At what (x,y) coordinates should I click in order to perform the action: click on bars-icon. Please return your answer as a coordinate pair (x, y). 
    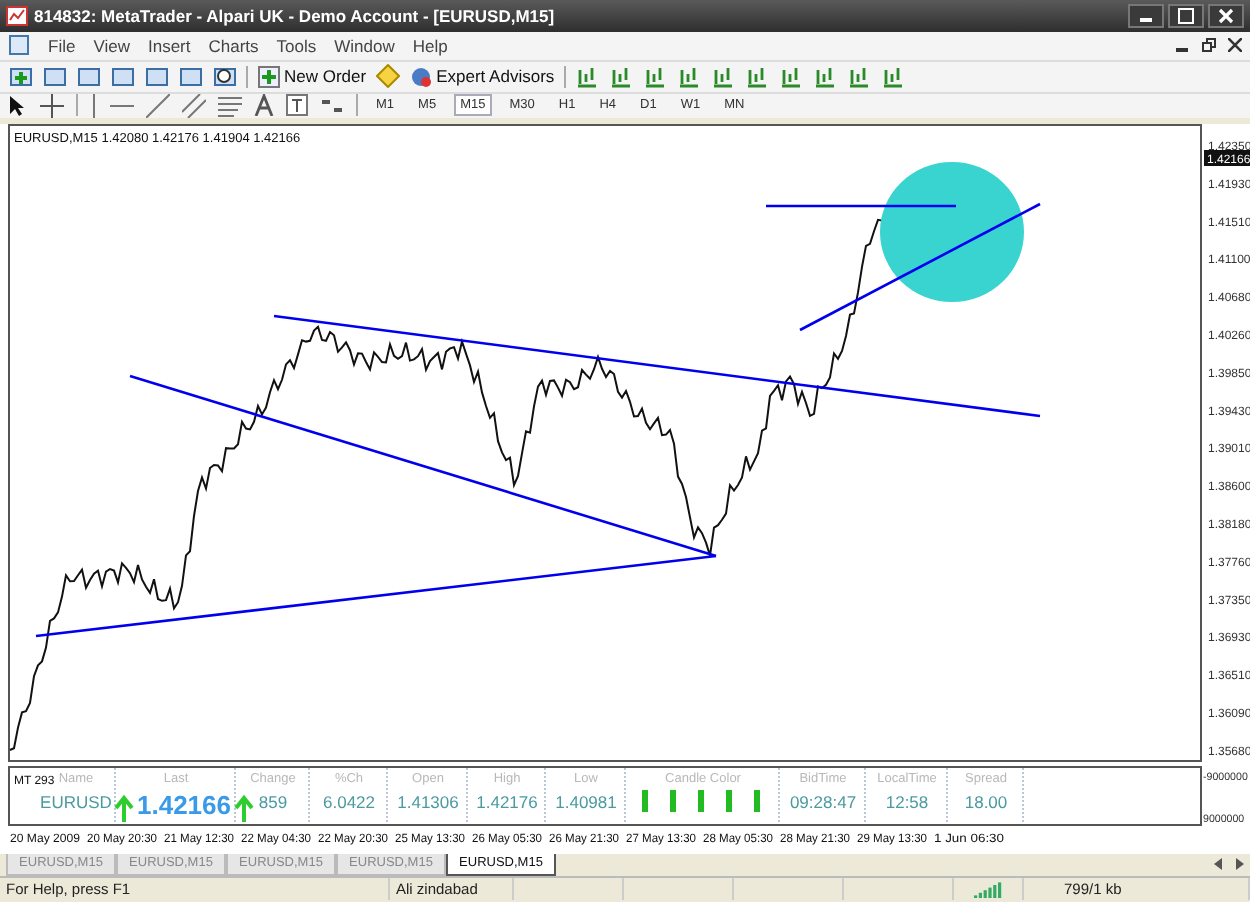
    Looking at the image, I should click on (587, 76).